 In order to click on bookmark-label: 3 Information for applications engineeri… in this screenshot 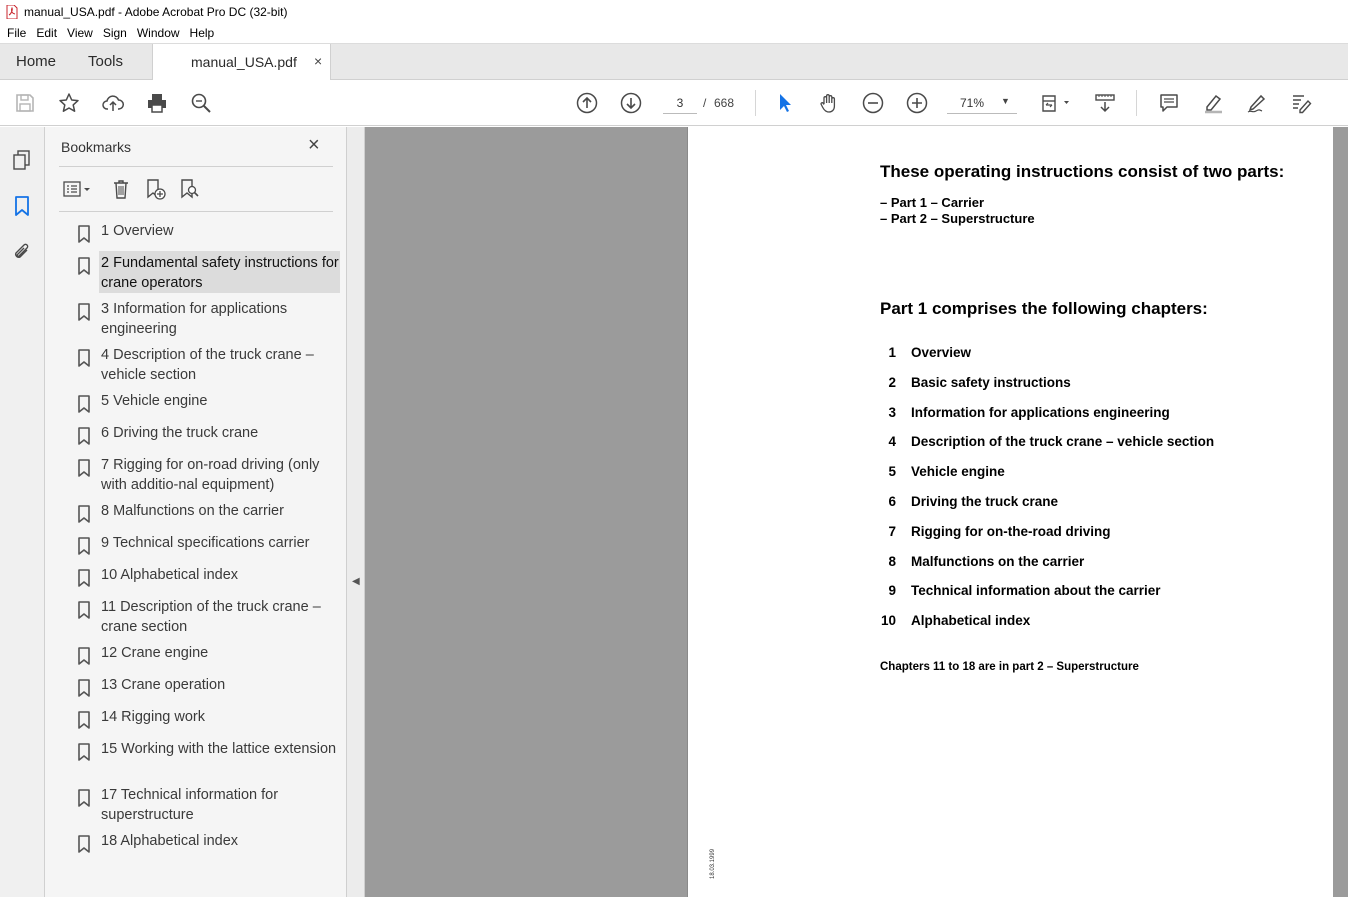, I will do `click(194, 319)`.